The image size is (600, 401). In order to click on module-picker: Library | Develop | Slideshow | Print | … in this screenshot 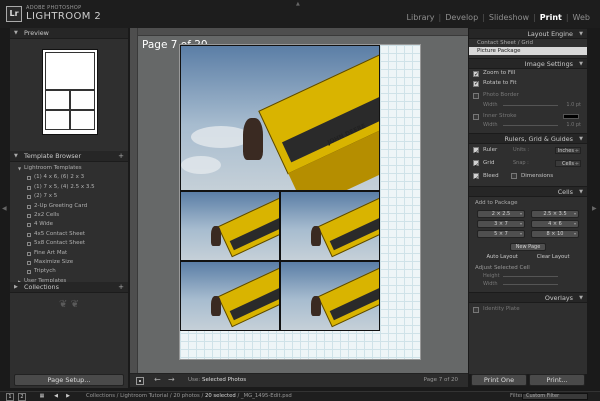, I will do `click(498, 17)`.